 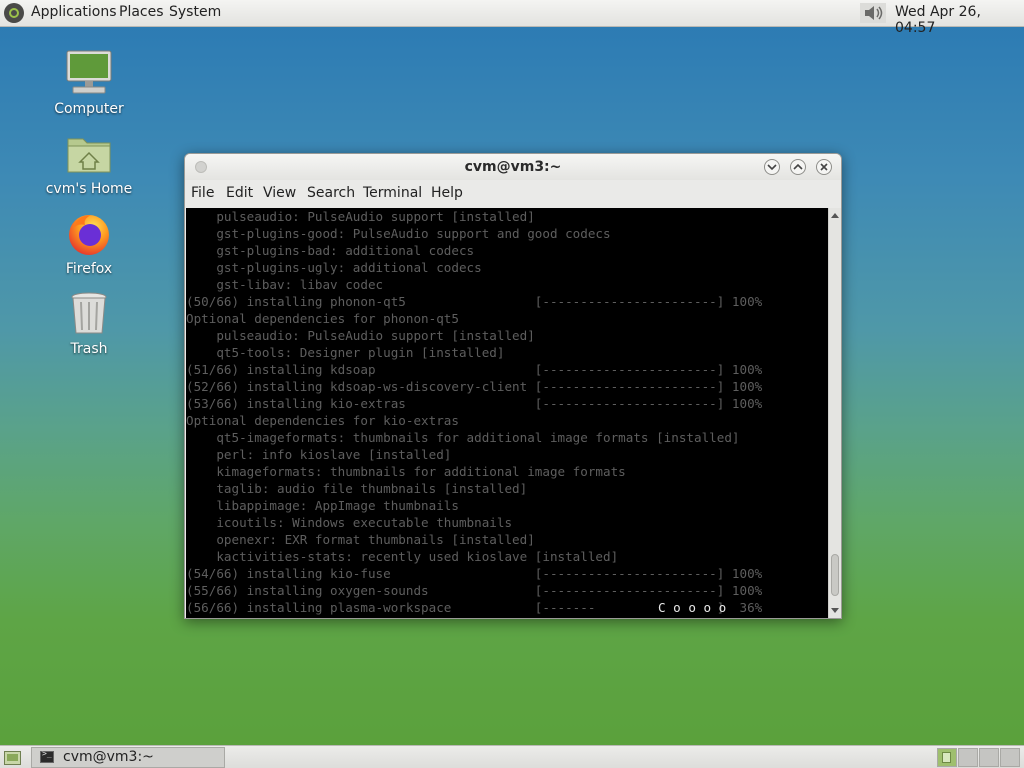 What do you see at coordinates (322, 420) in the screenshot?
I see `terminal-line: Optional dependencies for kio-extras` at bounding box center [322, 420].